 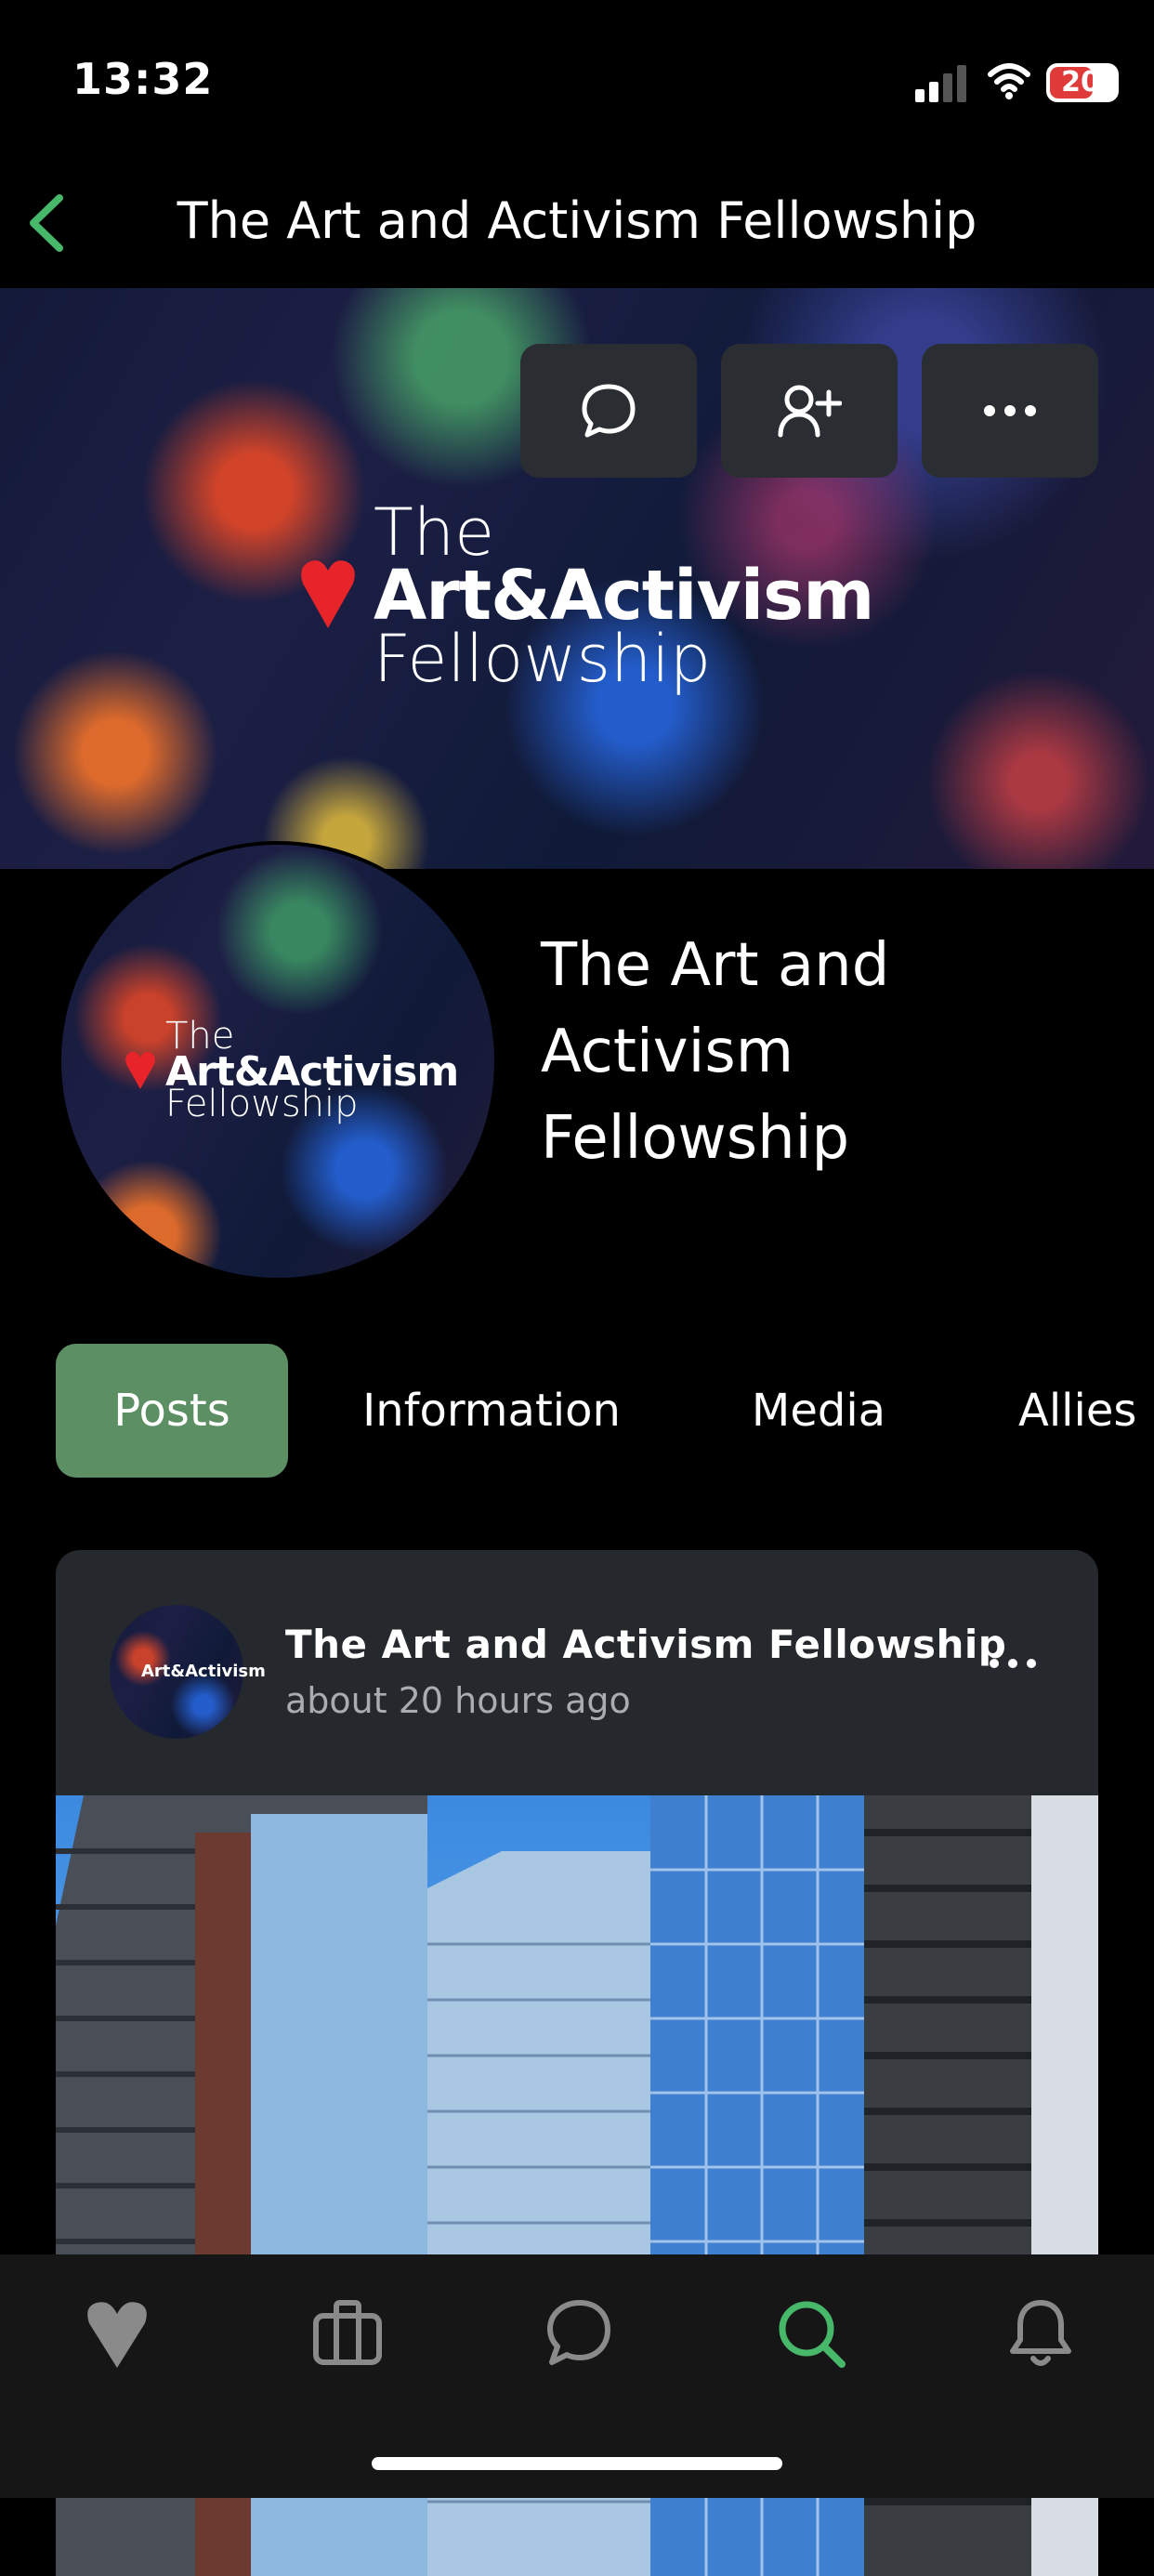 What do you see at coordinates (143, 79) in the screenshot?
I see `status-time: 13:32` at bounding box center [143, 79].